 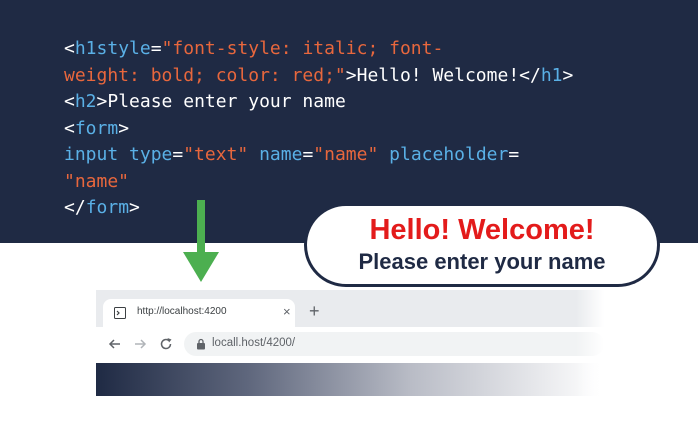 What do you see at coordinates (216, 154) in the screenshot?
I see `code-token-str: "text"` at bounding box center [216, 154].